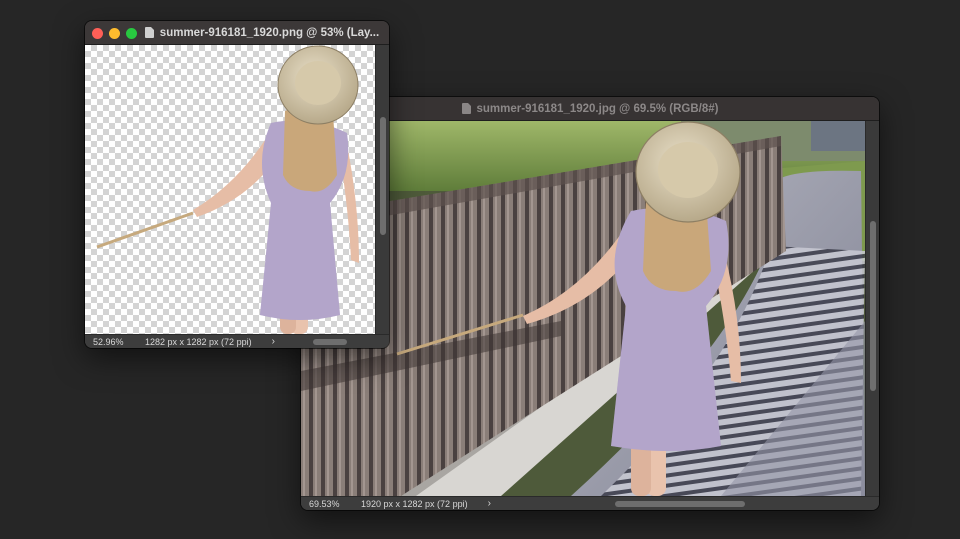 The height and width of the screenshot is (539, 960). What do you see at coordinates (680, 504) in the screenshot?
I see `jpg-horizontal-scroll-thumb` at bounding box center [680, 504].